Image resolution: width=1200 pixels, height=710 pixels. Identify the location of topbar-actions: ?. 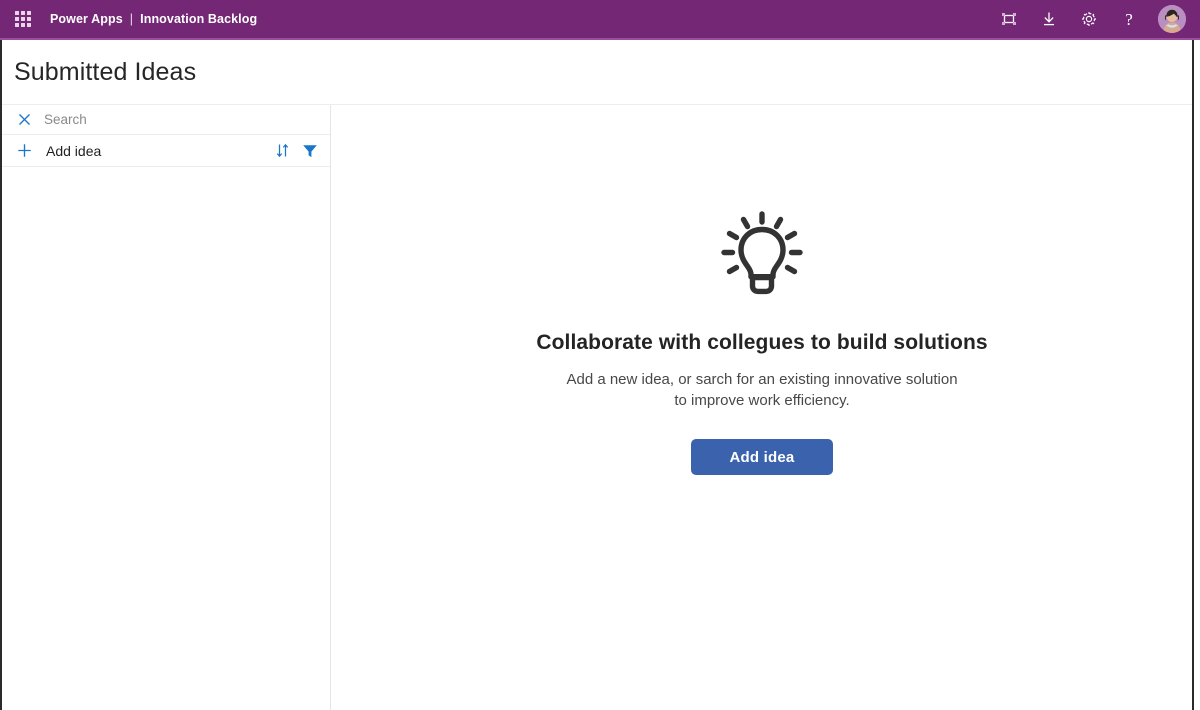
(1091, 19).